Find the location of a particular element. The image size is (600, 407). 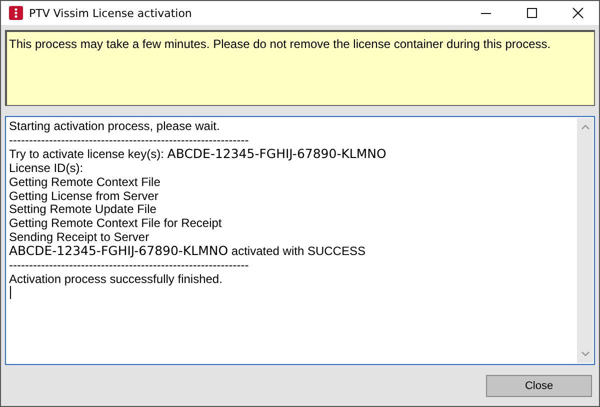

log-line: Getting License from Server is located at coordinates (84, 197).